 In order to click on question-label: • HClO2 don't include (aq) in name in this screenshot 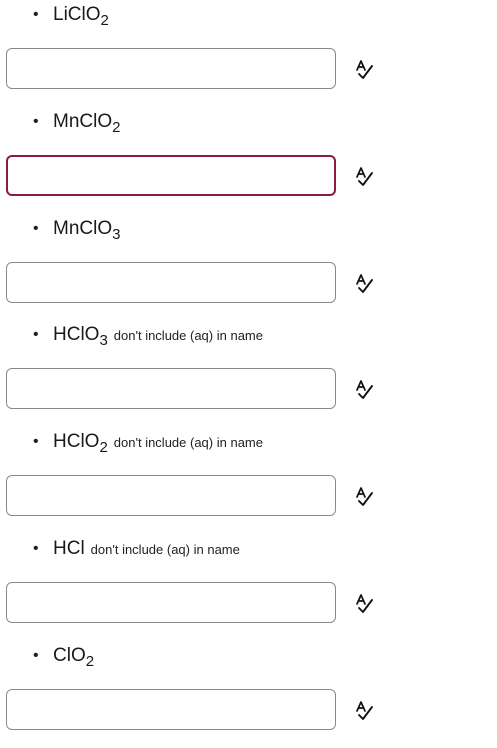, I will do `click(148, 442)`.